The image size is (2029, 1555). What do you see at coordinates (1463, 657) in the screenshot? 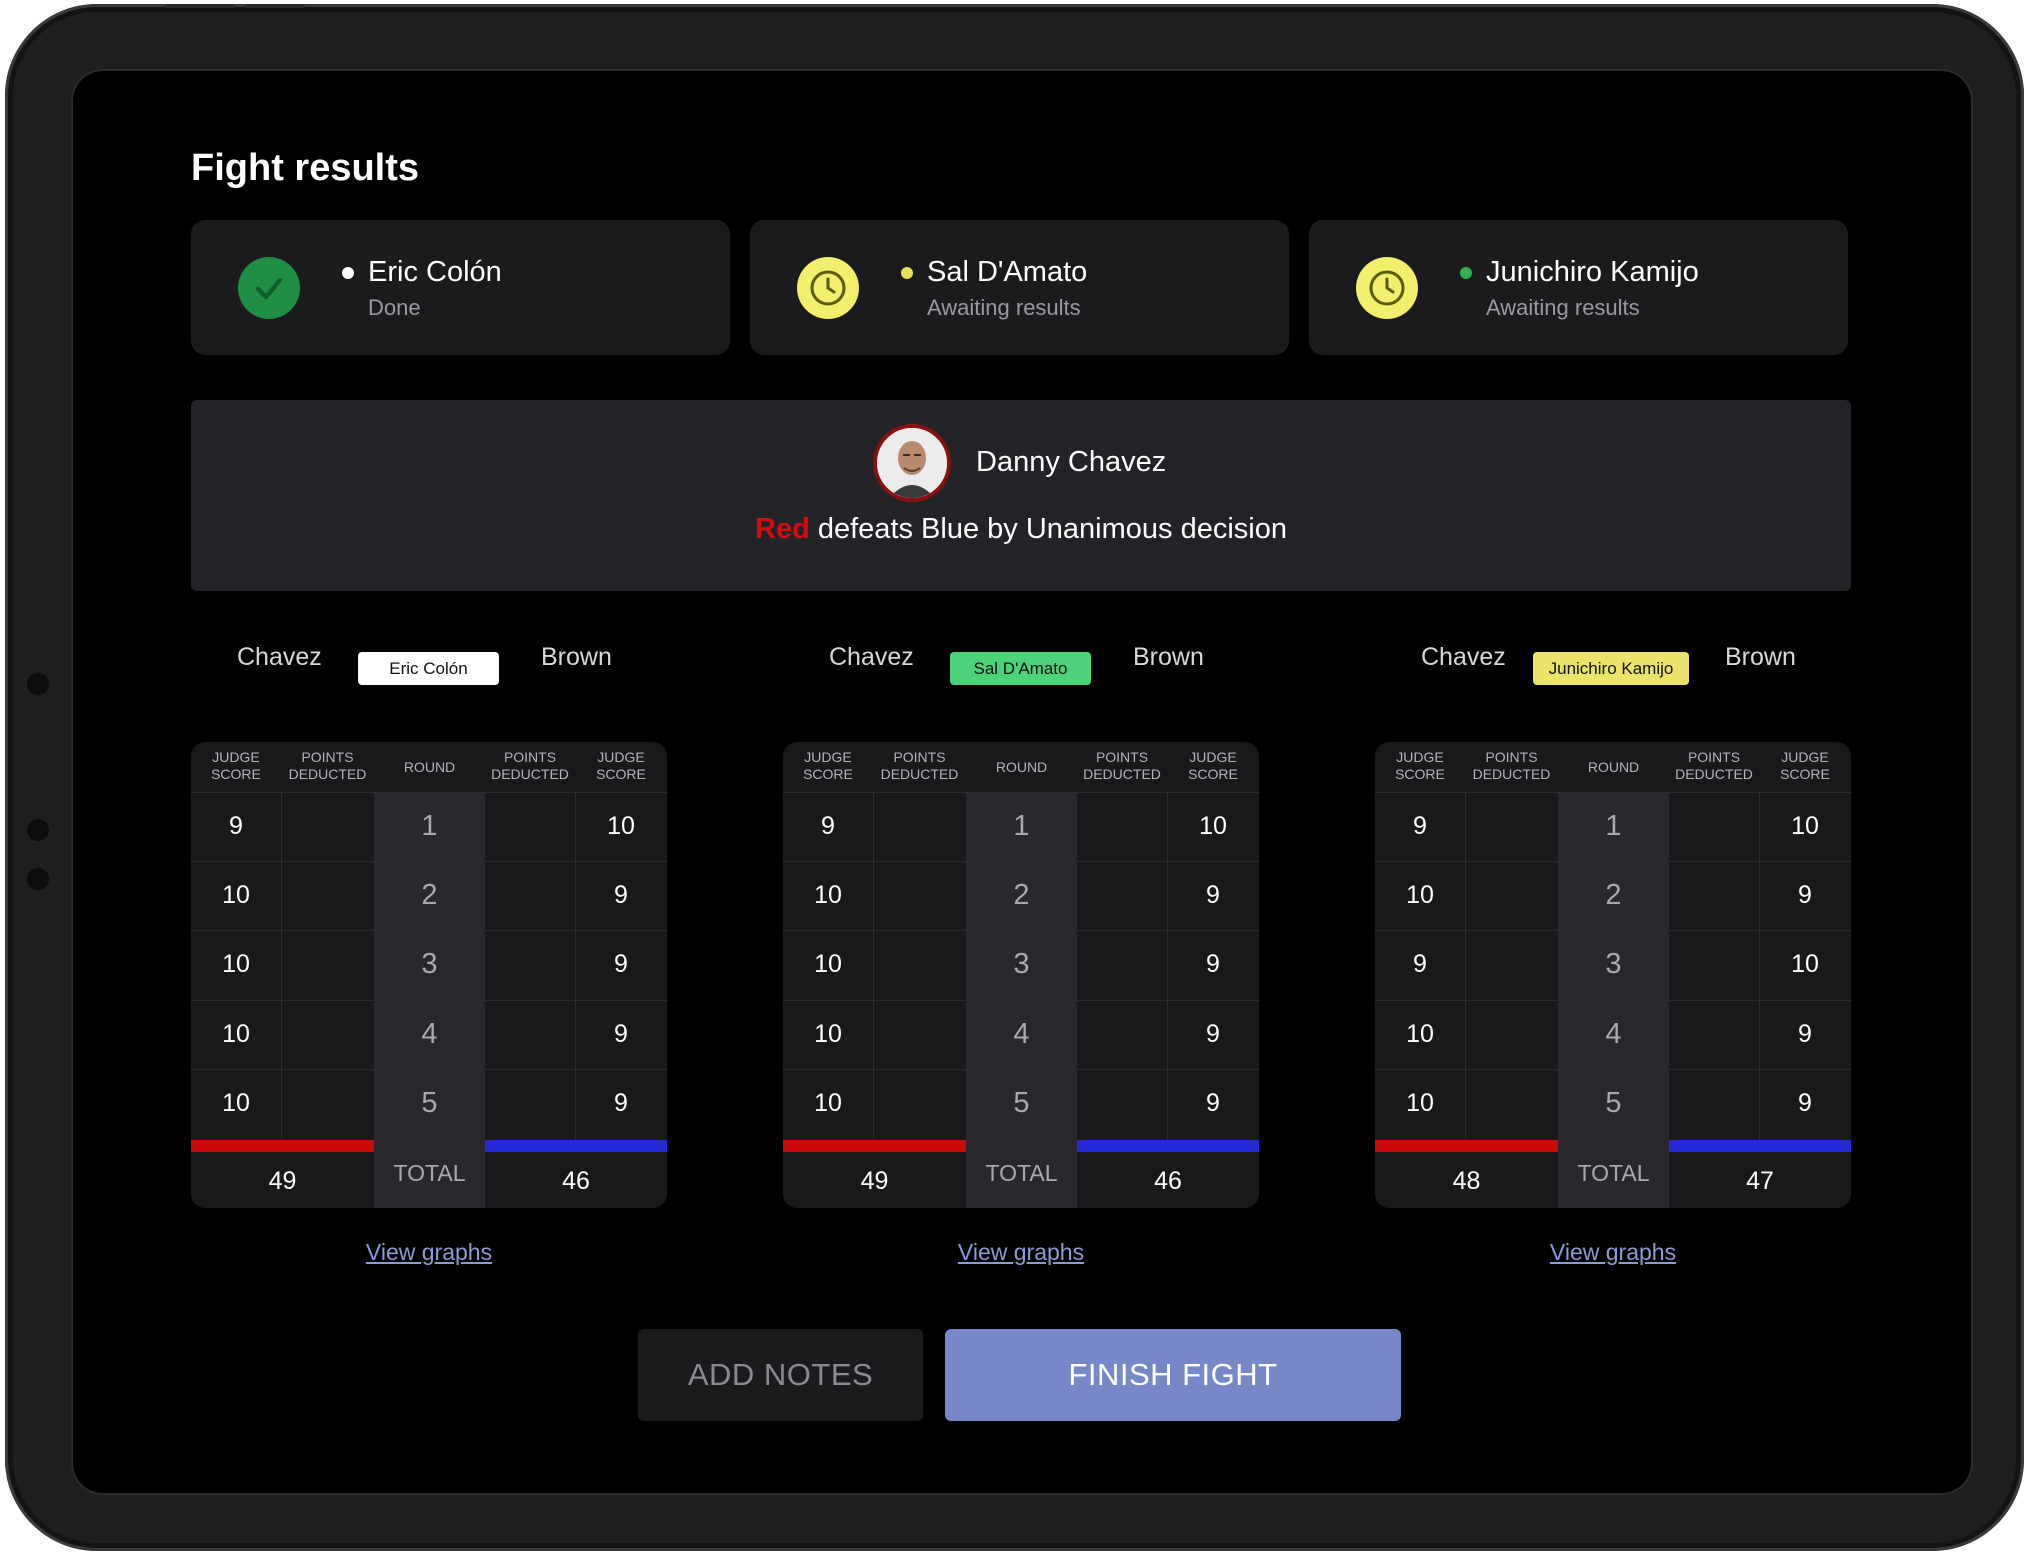
I see `red-fighter-name: Chavez` at bounding box center [1463, 657].